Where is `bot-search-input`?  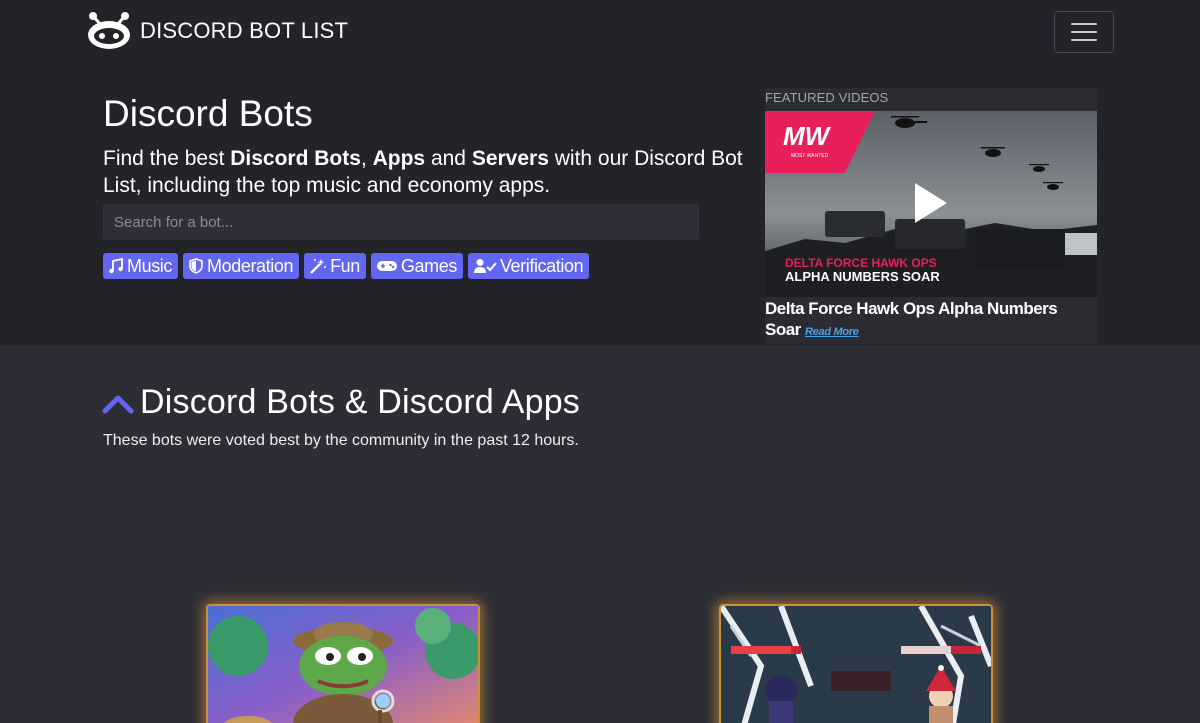 bot-search-input is located at coordinates (401, 222).